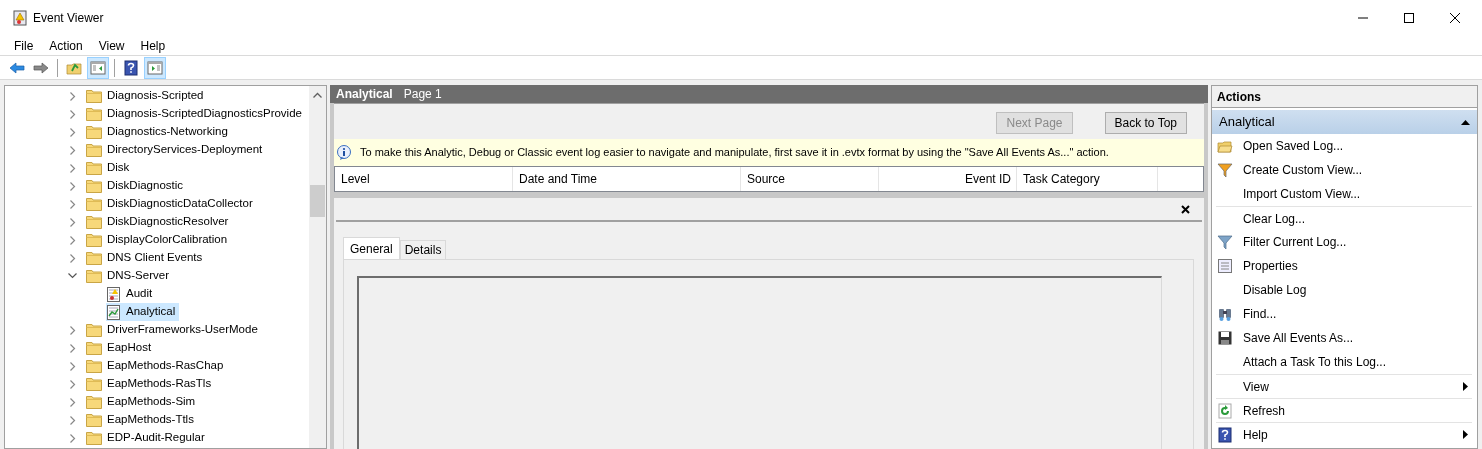 Image resolution: width=1482 pixels, height=449 pixels. What do you see at coordinates (1344, 386) in the screenshot?
I see `action-link: View` at bounding box center [1344, 386].